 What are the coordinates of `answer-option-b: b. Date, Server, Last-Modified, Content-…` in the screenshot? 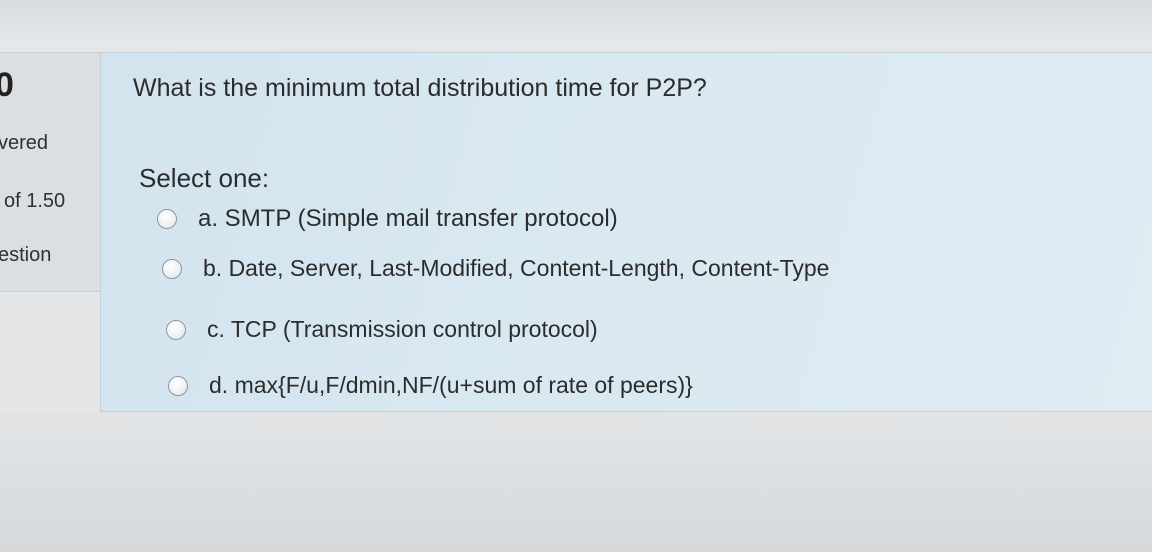 It's located at (495, 268).